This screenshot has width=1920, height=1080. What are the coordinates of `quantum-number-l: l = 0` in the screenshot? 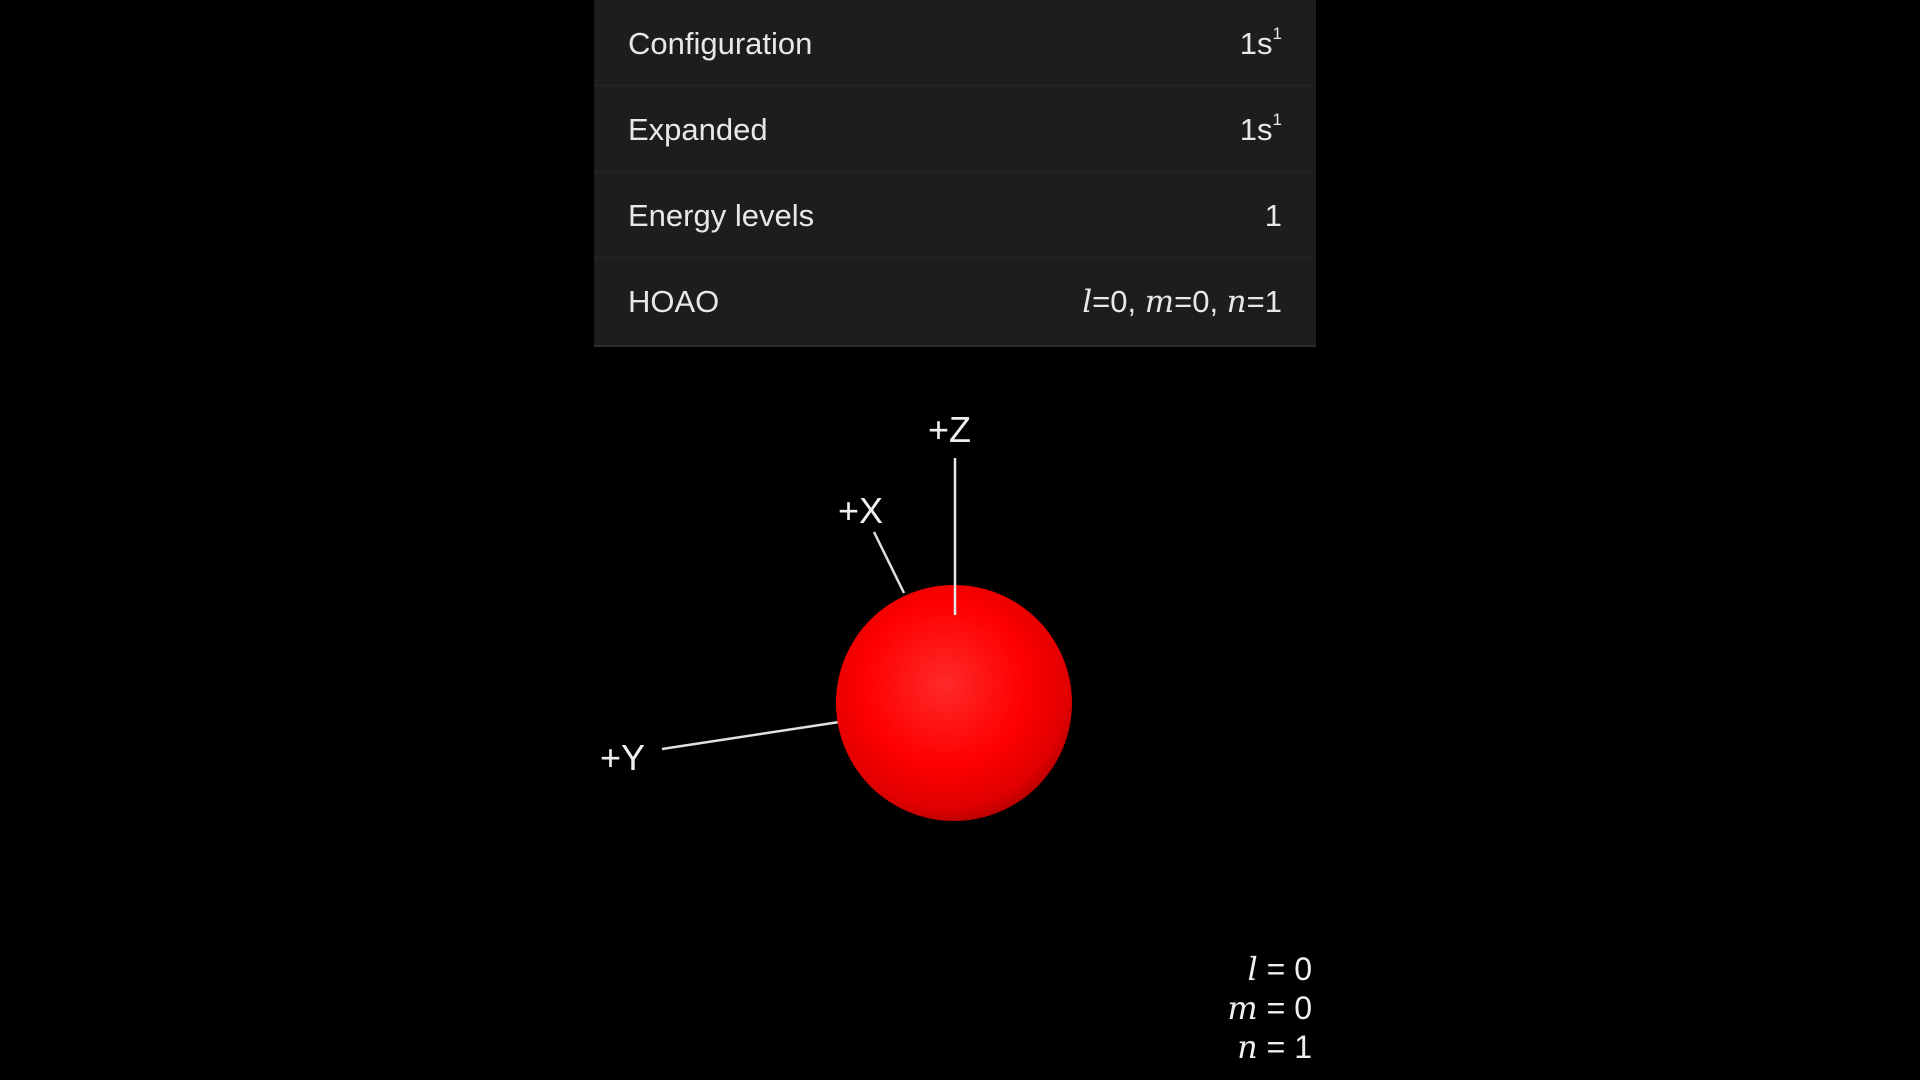 It's located at (1270, 969).